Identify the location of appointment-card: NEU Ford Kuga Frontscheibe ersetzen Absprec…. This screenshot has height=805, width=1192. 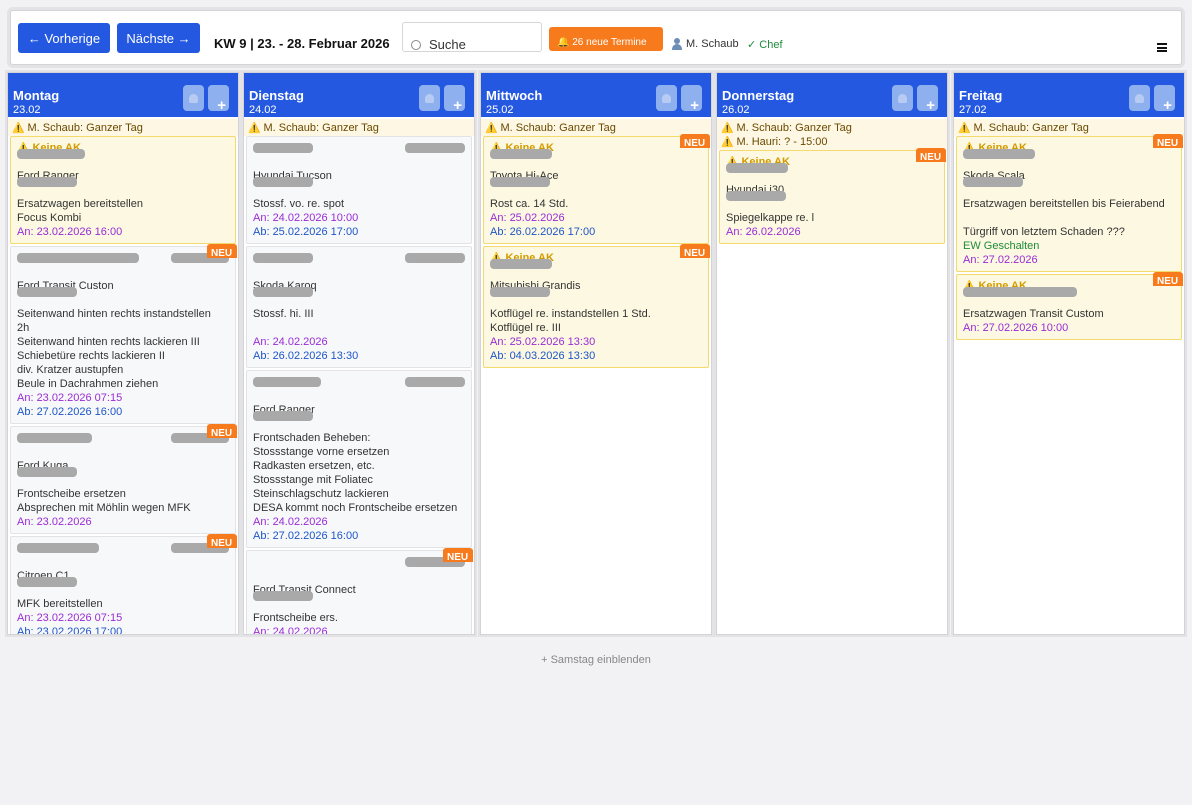
(123, 479).